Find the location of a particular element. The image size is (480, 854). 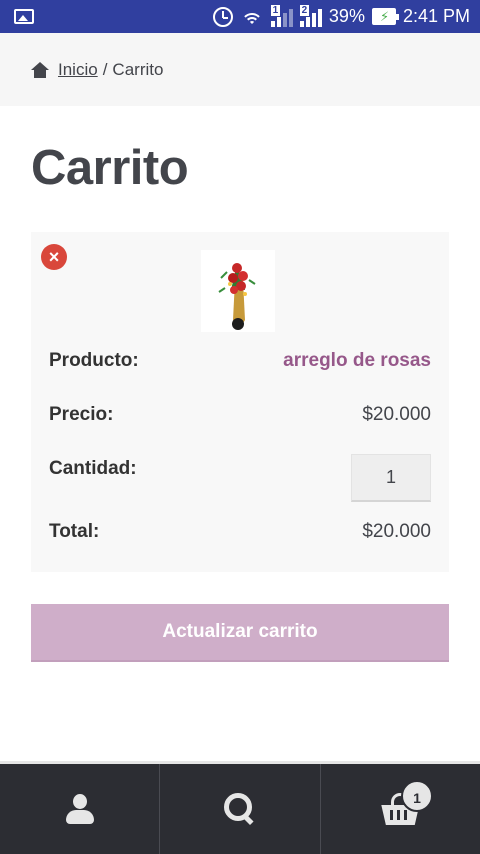

signal-sim1-icon: 1 is located at coordinates (281, 15).